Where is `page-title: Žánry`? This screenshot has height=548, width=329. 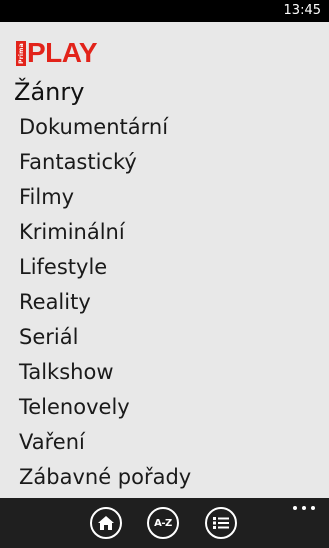 page-title: Žánry is located at coordinates (49, 92).